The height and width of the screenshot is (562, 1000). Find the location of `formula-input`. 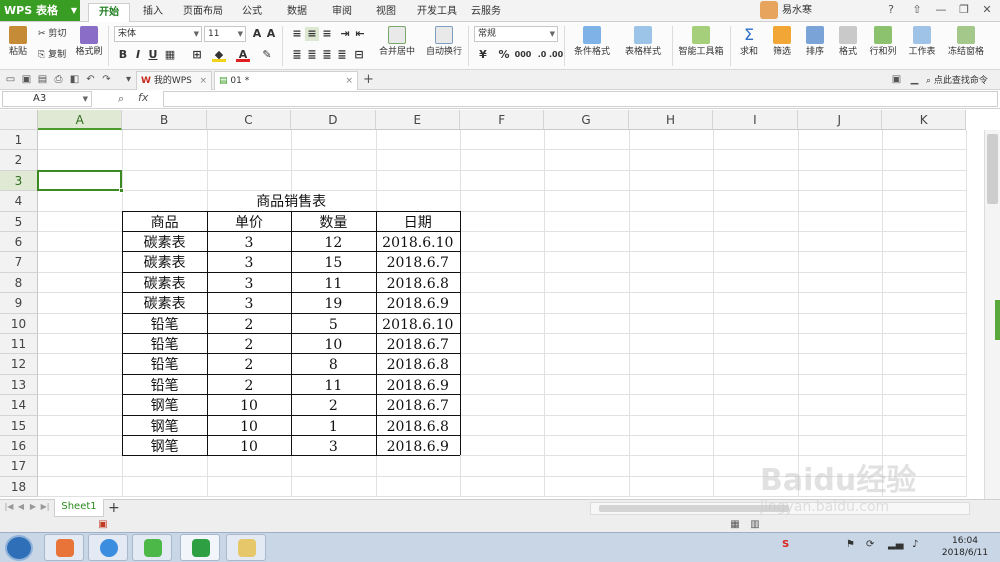

formula-input is located at coordinates (580, 99).